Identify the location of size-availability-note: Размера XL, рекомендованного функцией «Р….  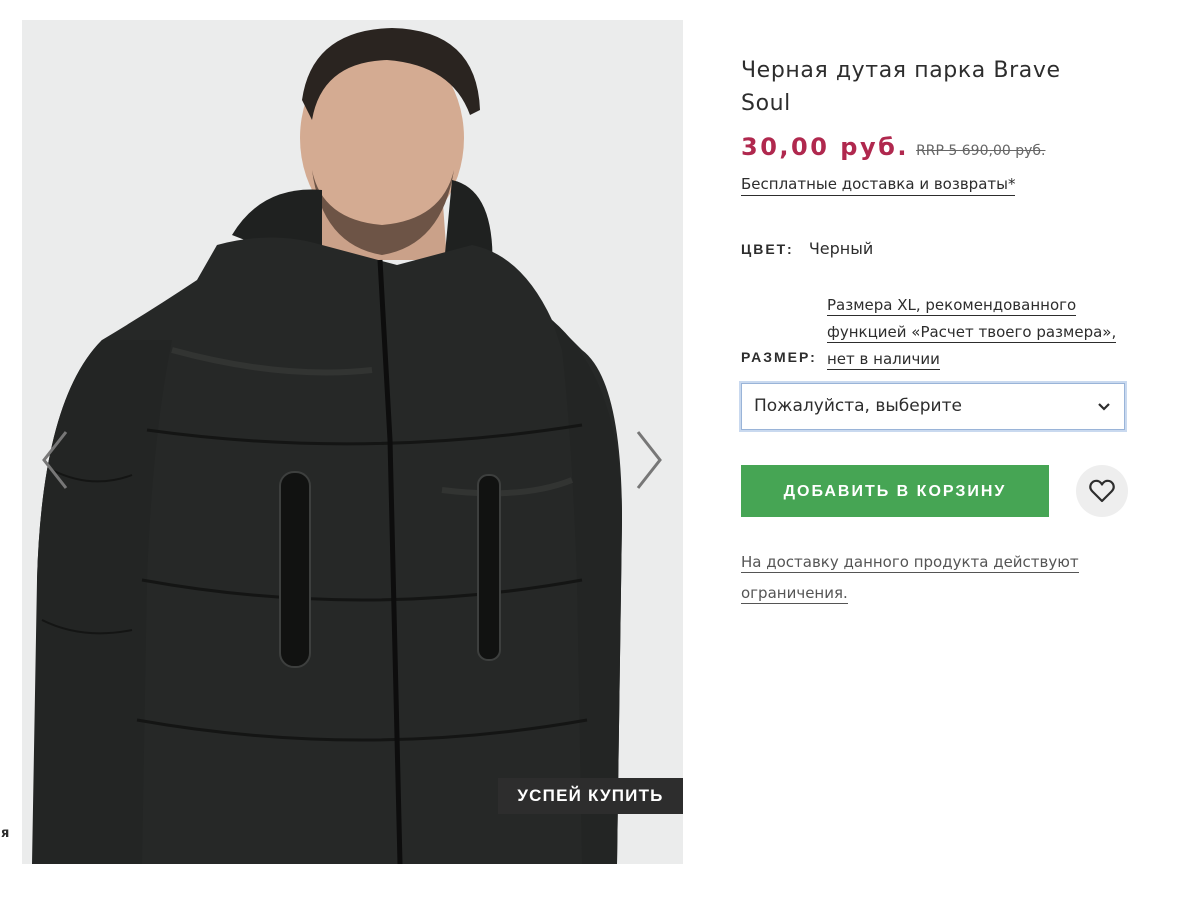
(977, 332).